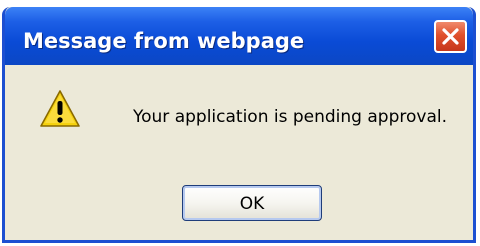  I want to click on dialog-title: Message from webpage, so click(164, 41).